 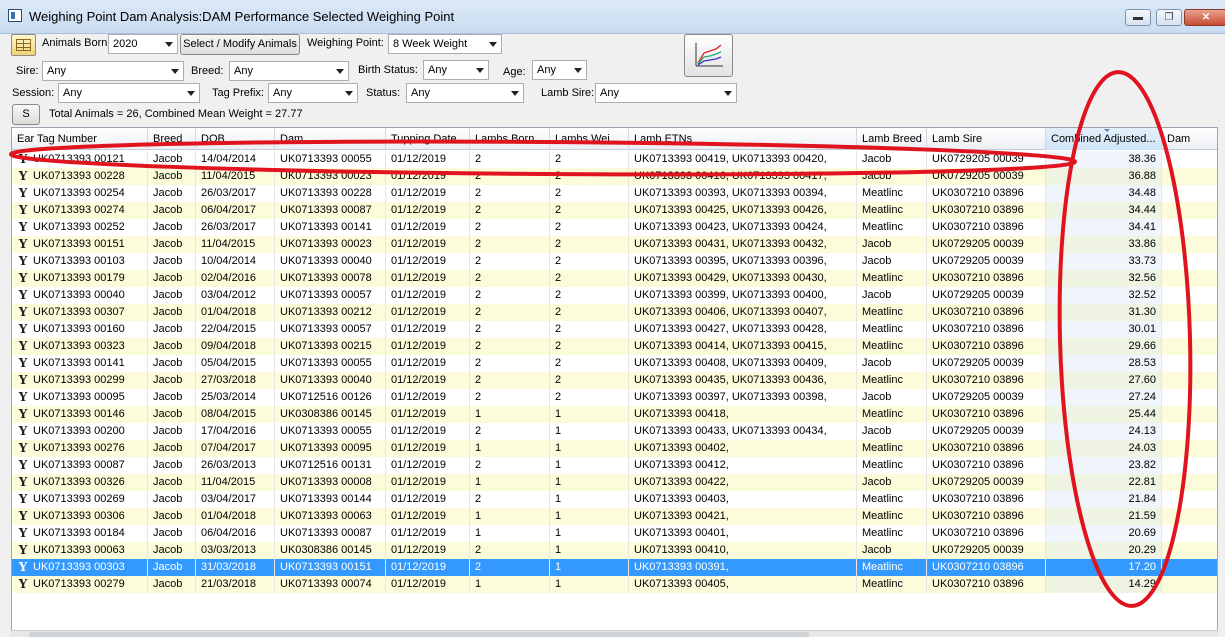 What do you see at coordinates (80, 363) in the screenshot?
I see `ear-tag-cell: Y UK0713393 00141` at bounding box center [80, 363].